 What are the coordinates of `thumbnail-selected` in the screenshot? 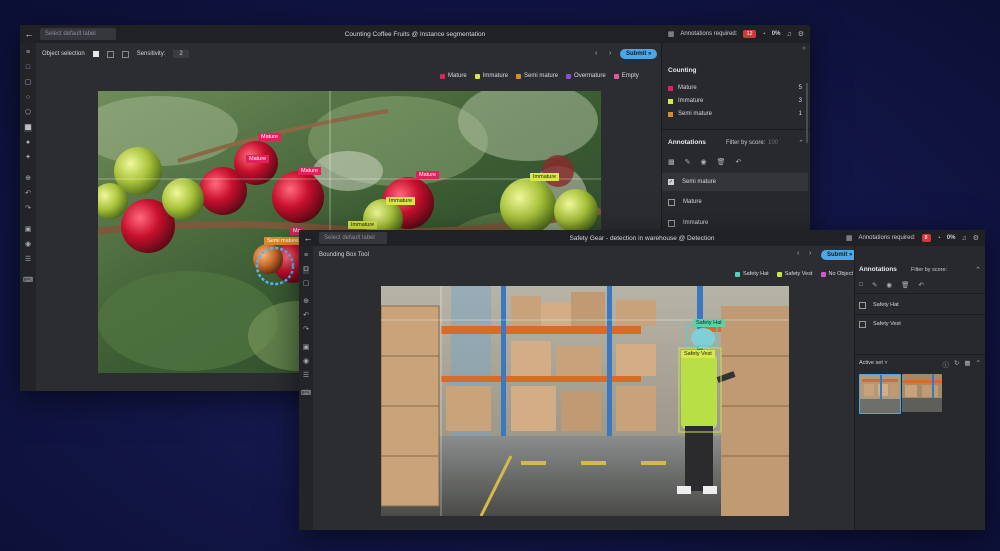 It's located at (880, 394).